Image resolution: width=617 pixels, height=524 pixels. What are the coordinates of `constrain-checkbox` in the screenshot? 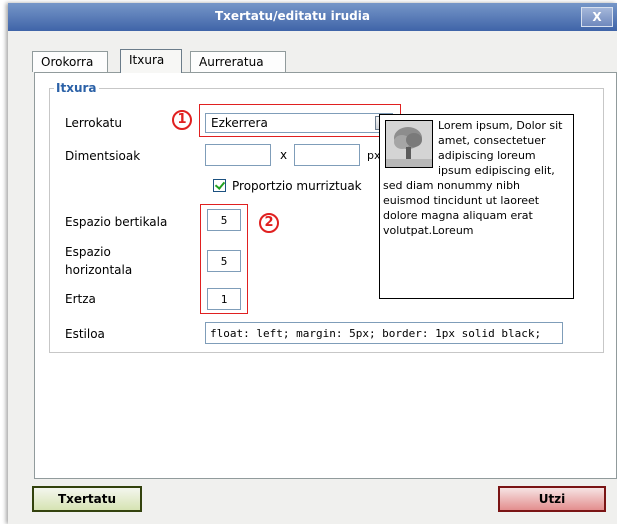 It's located at (219, 185).